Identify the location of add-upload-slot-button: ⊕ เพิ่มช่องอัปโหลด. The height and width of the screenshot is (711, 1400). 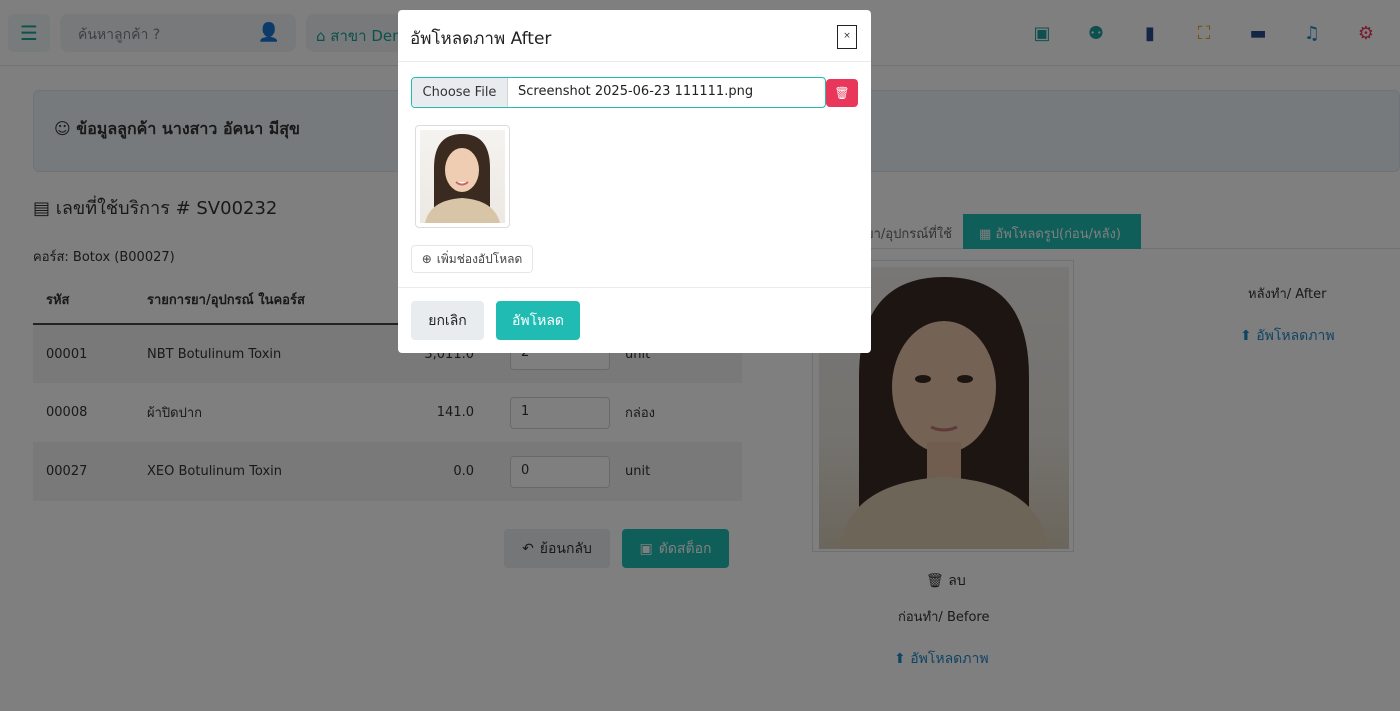
(472, 259).